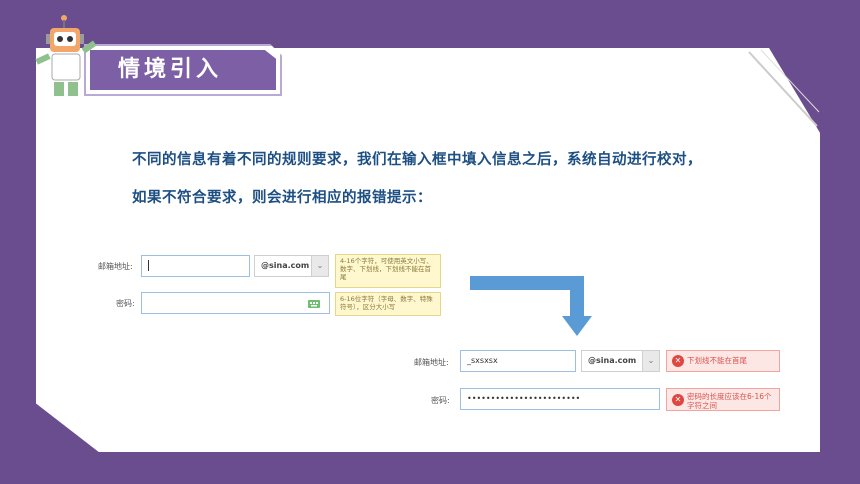  What do you see at coordinates (531, 306) in the screenshot?
I see `arrow-down-icon` at bounding box center [531, 306].